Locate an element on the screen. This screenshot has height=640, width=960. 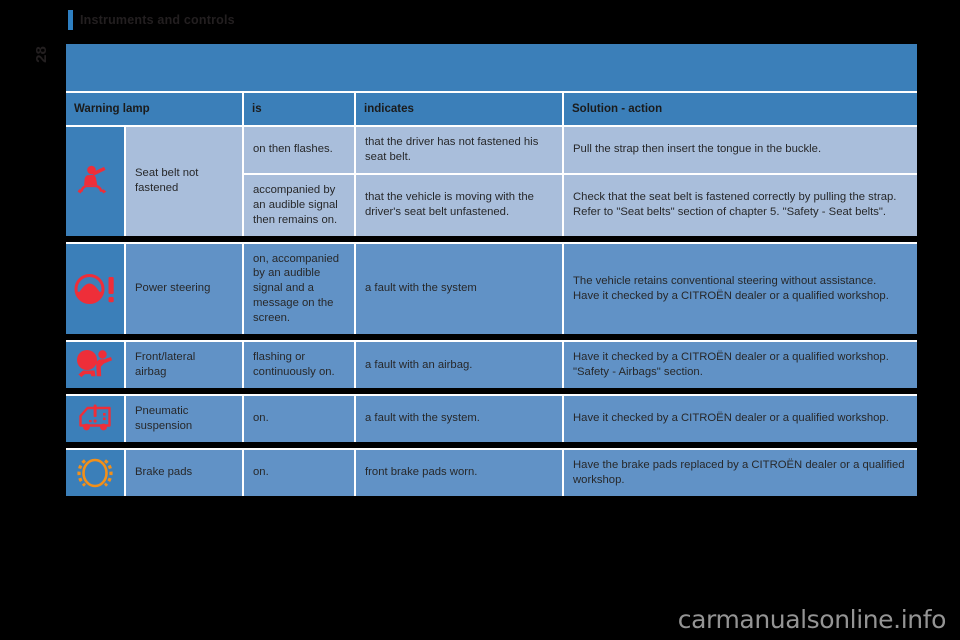
lamp-is: flashing or continuously on. is located at coordinates (300, 364).